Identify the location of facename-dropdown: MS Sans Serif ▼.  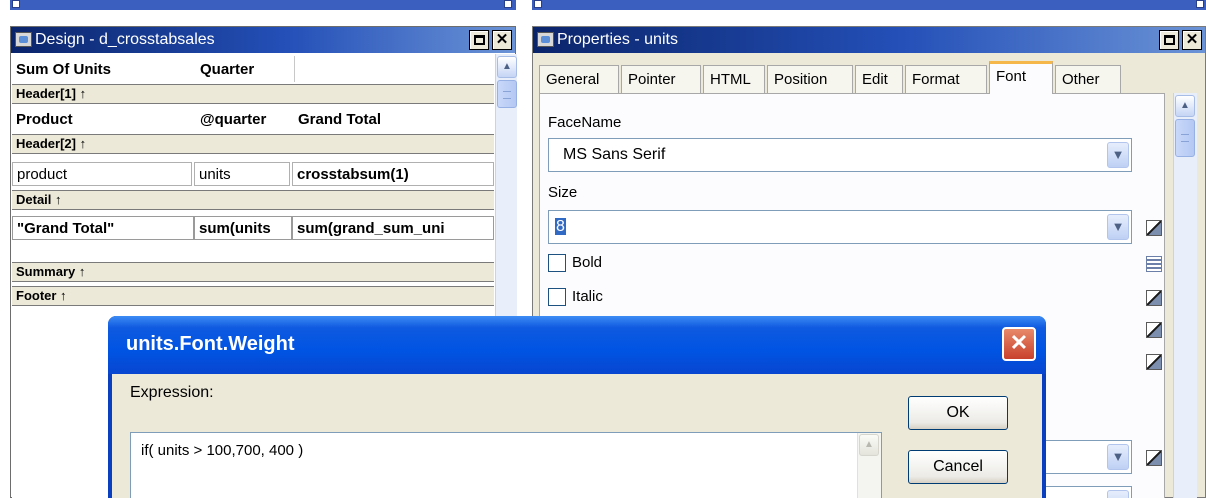
(840, 155).